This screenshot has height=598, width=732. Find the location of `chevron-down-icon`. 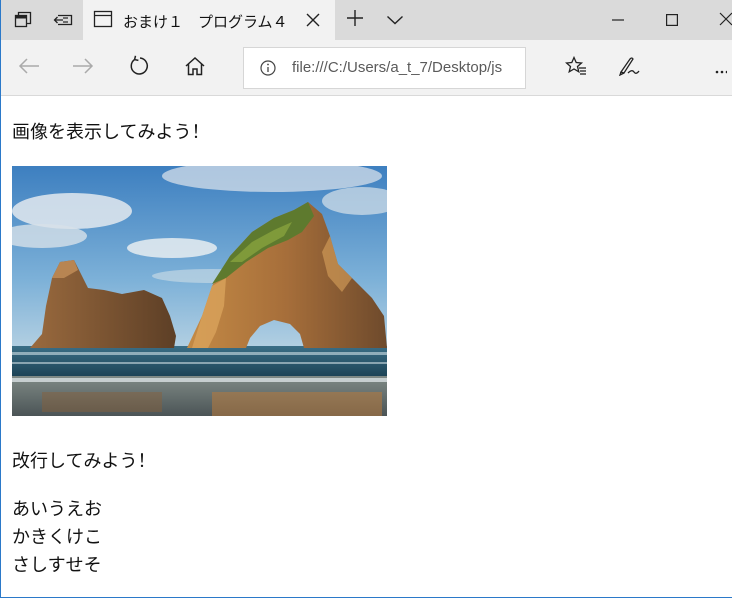

chevron-down-icon is located at coordinates (395, 20).